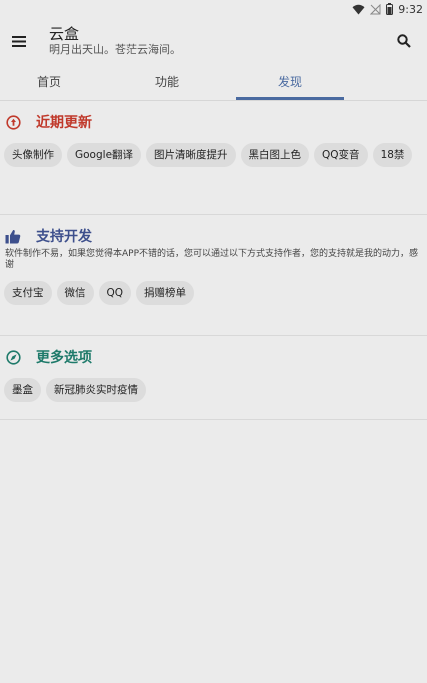 The width and height of the screenshot is (427, 683). Describe the element at coordinates (64, 358) in the screenshot. I see `section-title: 更多选项` at that location.